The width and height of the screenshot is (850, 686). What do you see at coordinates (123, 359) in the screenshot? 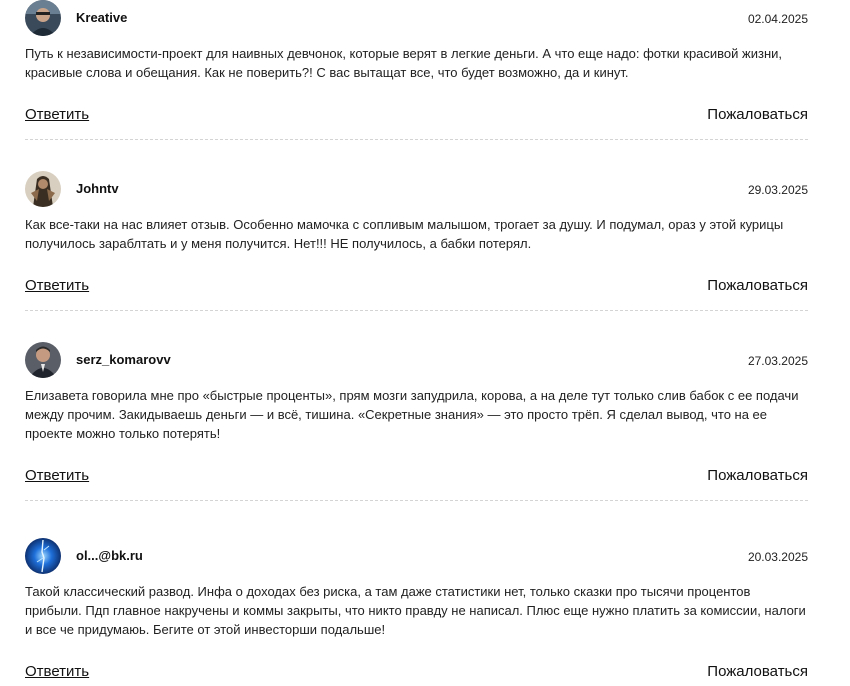
I see `comment-author: serz_komarovv` at bounding box center [123, 359].